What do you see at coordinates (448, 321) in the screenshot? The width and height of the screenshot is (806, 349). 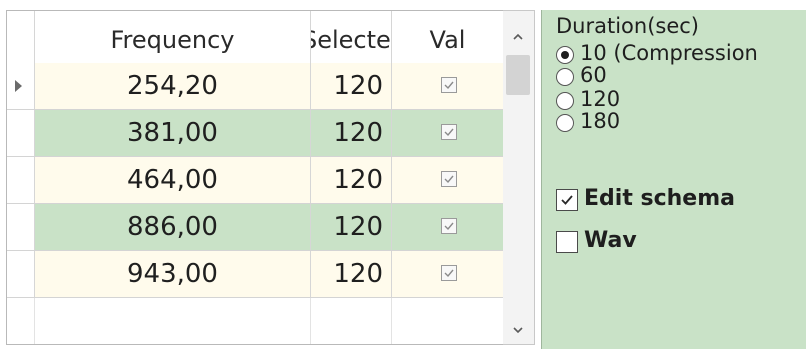 I see `new-row-val-cell` at bounding box center [448, 321].